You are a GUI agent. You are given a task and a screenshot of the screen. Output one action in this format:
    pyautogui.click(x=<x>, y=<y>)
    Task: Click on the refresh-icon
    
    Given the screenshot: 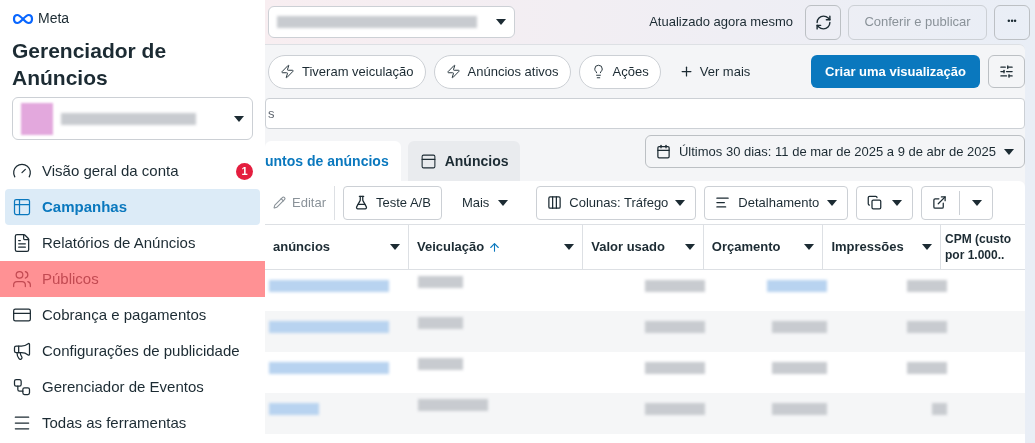 What is the action you would take?
    pyautogui.click(x=823, y=22)
    